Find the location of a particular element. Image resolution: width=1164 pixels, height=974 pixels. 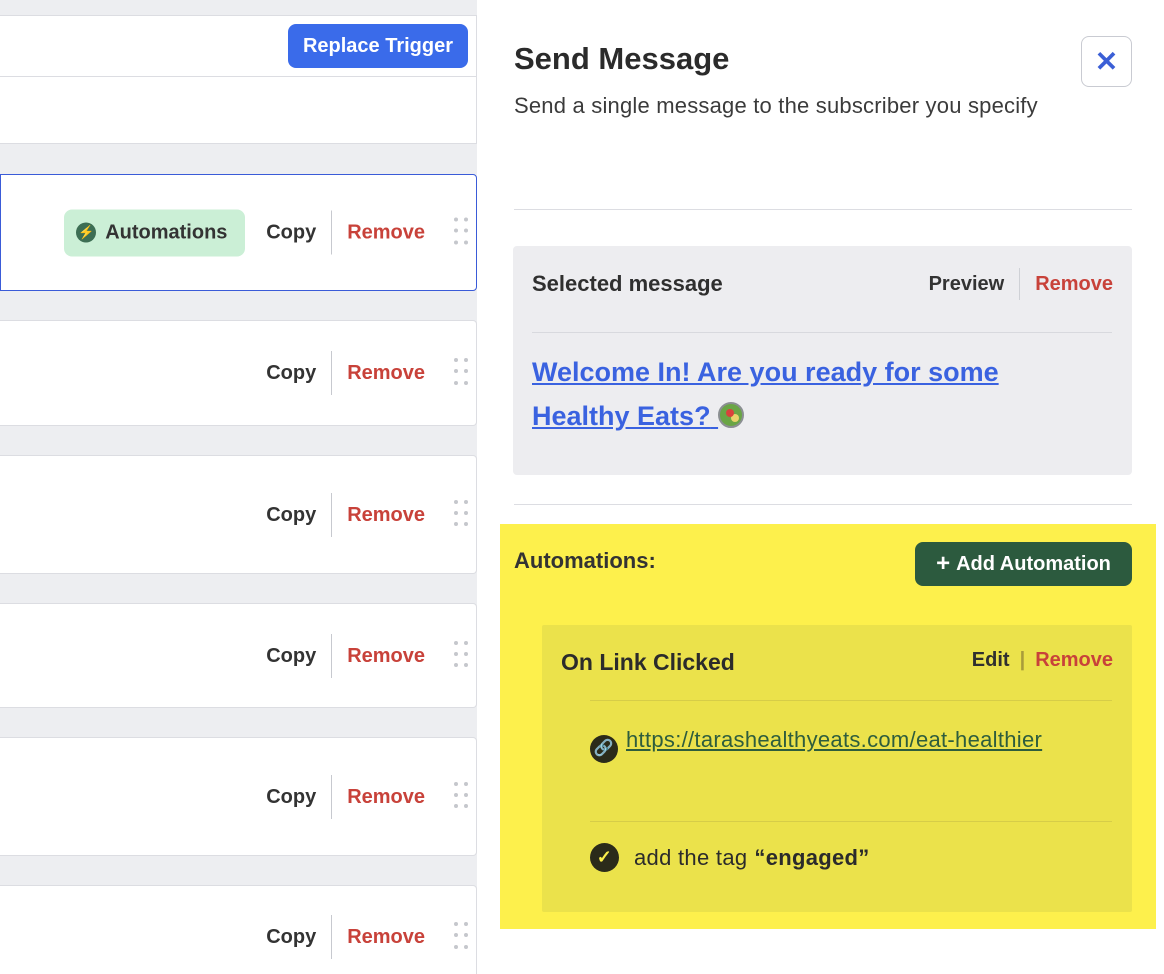

selected-message-label: Selected message is located at coordinates (627, 283).